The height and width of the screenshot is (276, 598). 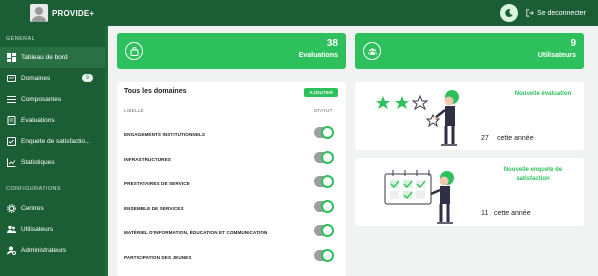 What do you see at coordinates (530, 13) in the screenshot?
I see `logout-icon` at bounding box center [530, 13].